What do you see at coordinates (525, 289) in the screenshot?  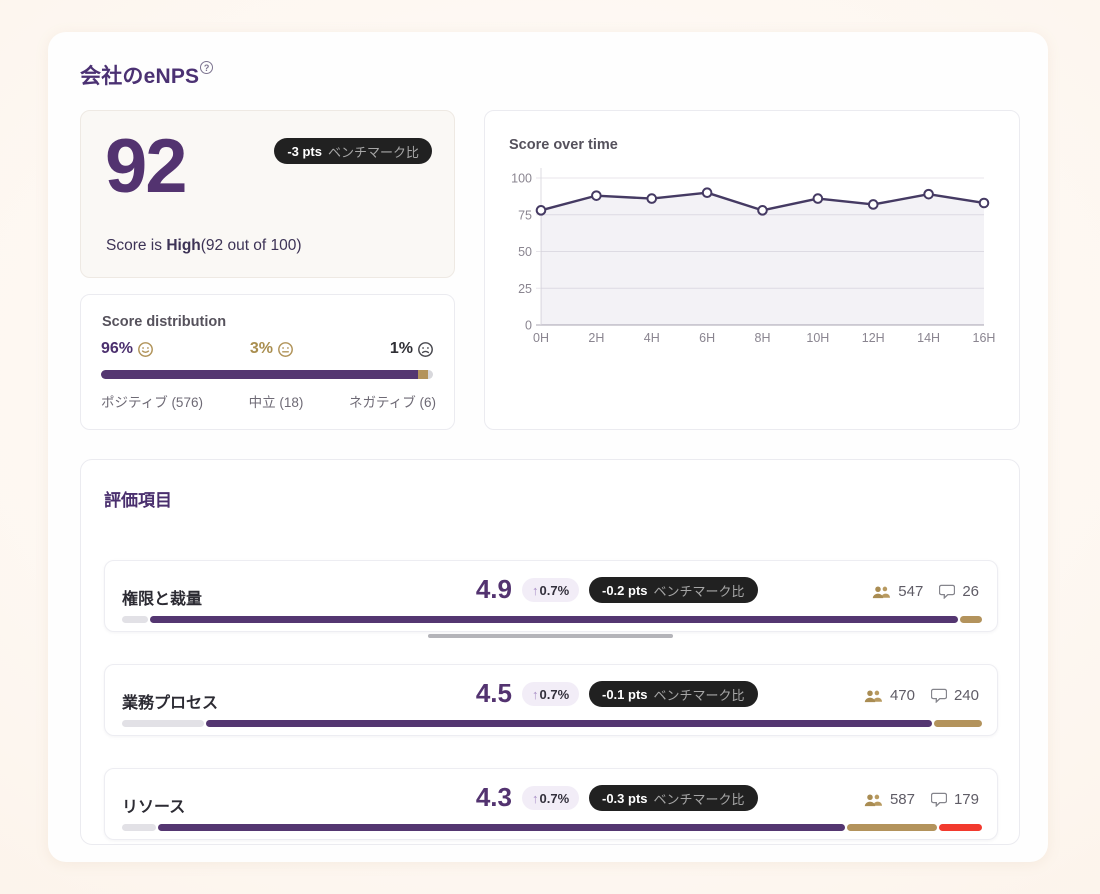 I see `svg-text: 25` at bounding box center [525, 289].